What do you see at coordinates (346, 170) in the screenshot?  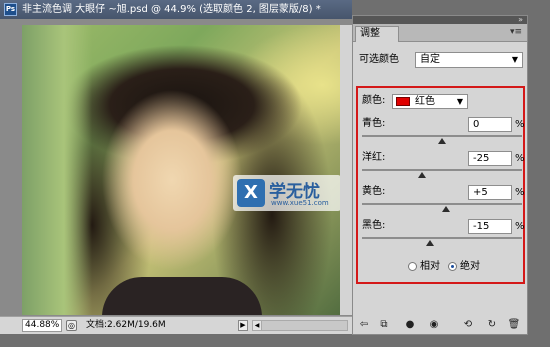 I see `vertical-scrollbar` at bounding box center [346, 170].